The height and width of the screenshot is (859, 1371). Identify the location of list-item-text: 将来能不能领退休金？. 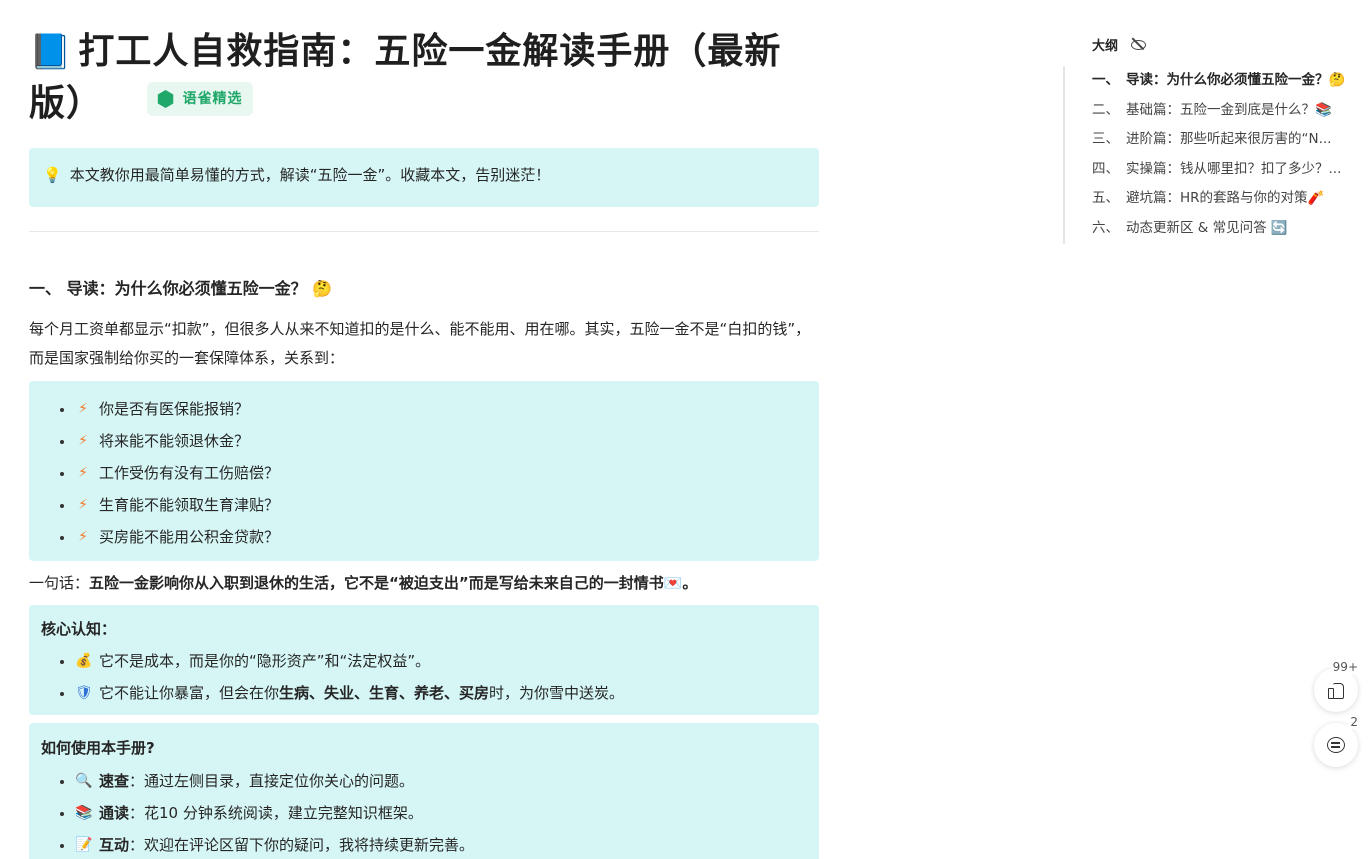
(174, 441).